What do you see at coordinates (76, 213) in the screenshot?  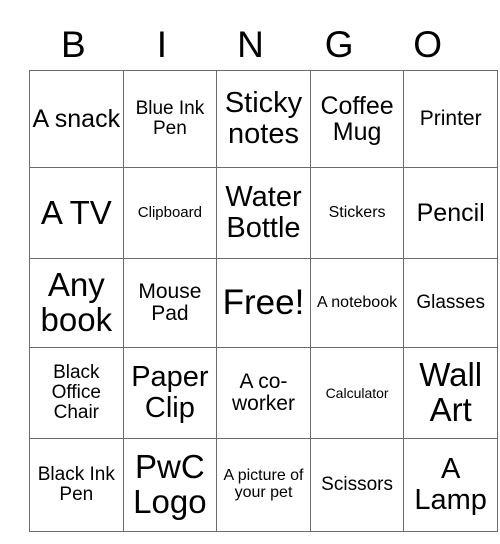 I see `bingo-cell-b2: A TV` at bounding box center [76, 213].